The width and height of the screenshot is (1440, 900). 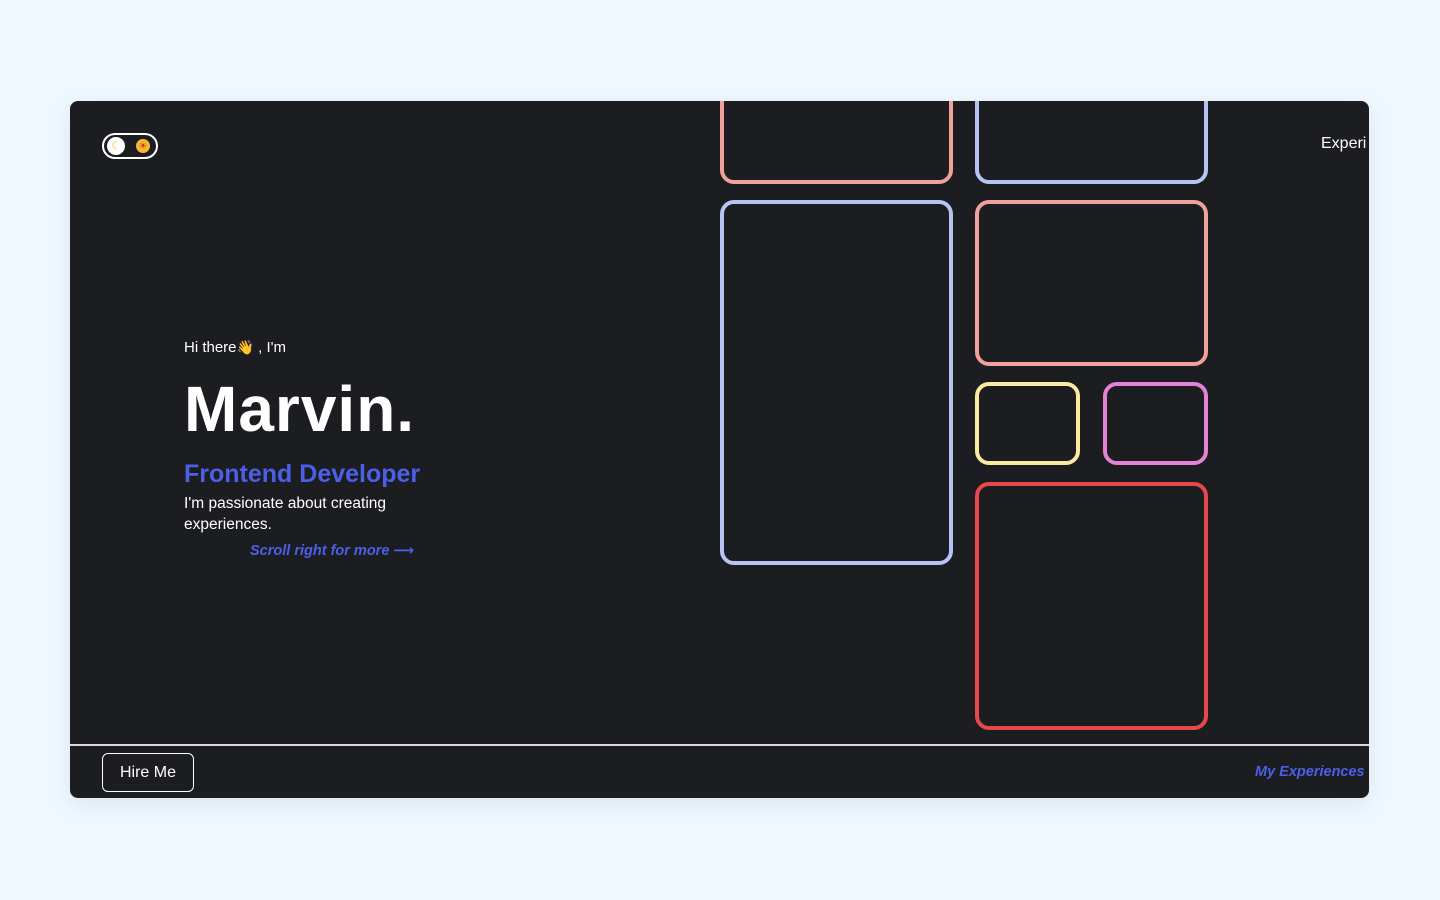 I want to click on greeting: Hi there👋 , I'm, so click(x=314, y=347).